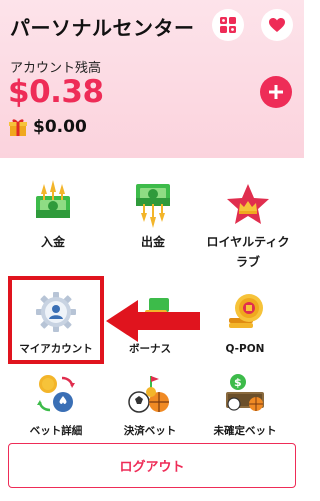  What do you see at coordinates (102, 28) in the screenshot?
I see `page-title: パーソナルセンター` at bounding box center [102, 28].